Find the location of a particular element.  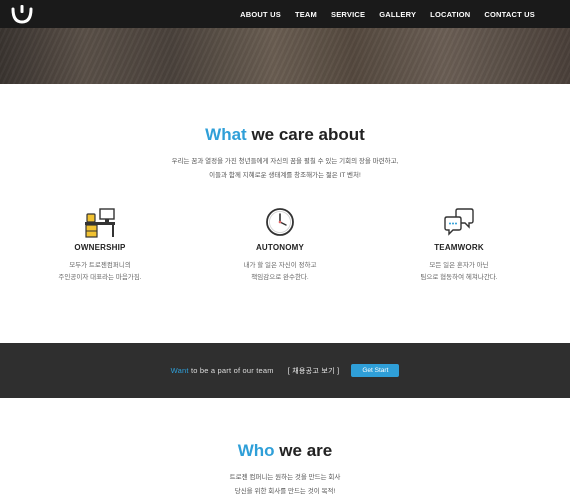

cta-text-rest: to be a part of our team is located at coordinates (231, 370).